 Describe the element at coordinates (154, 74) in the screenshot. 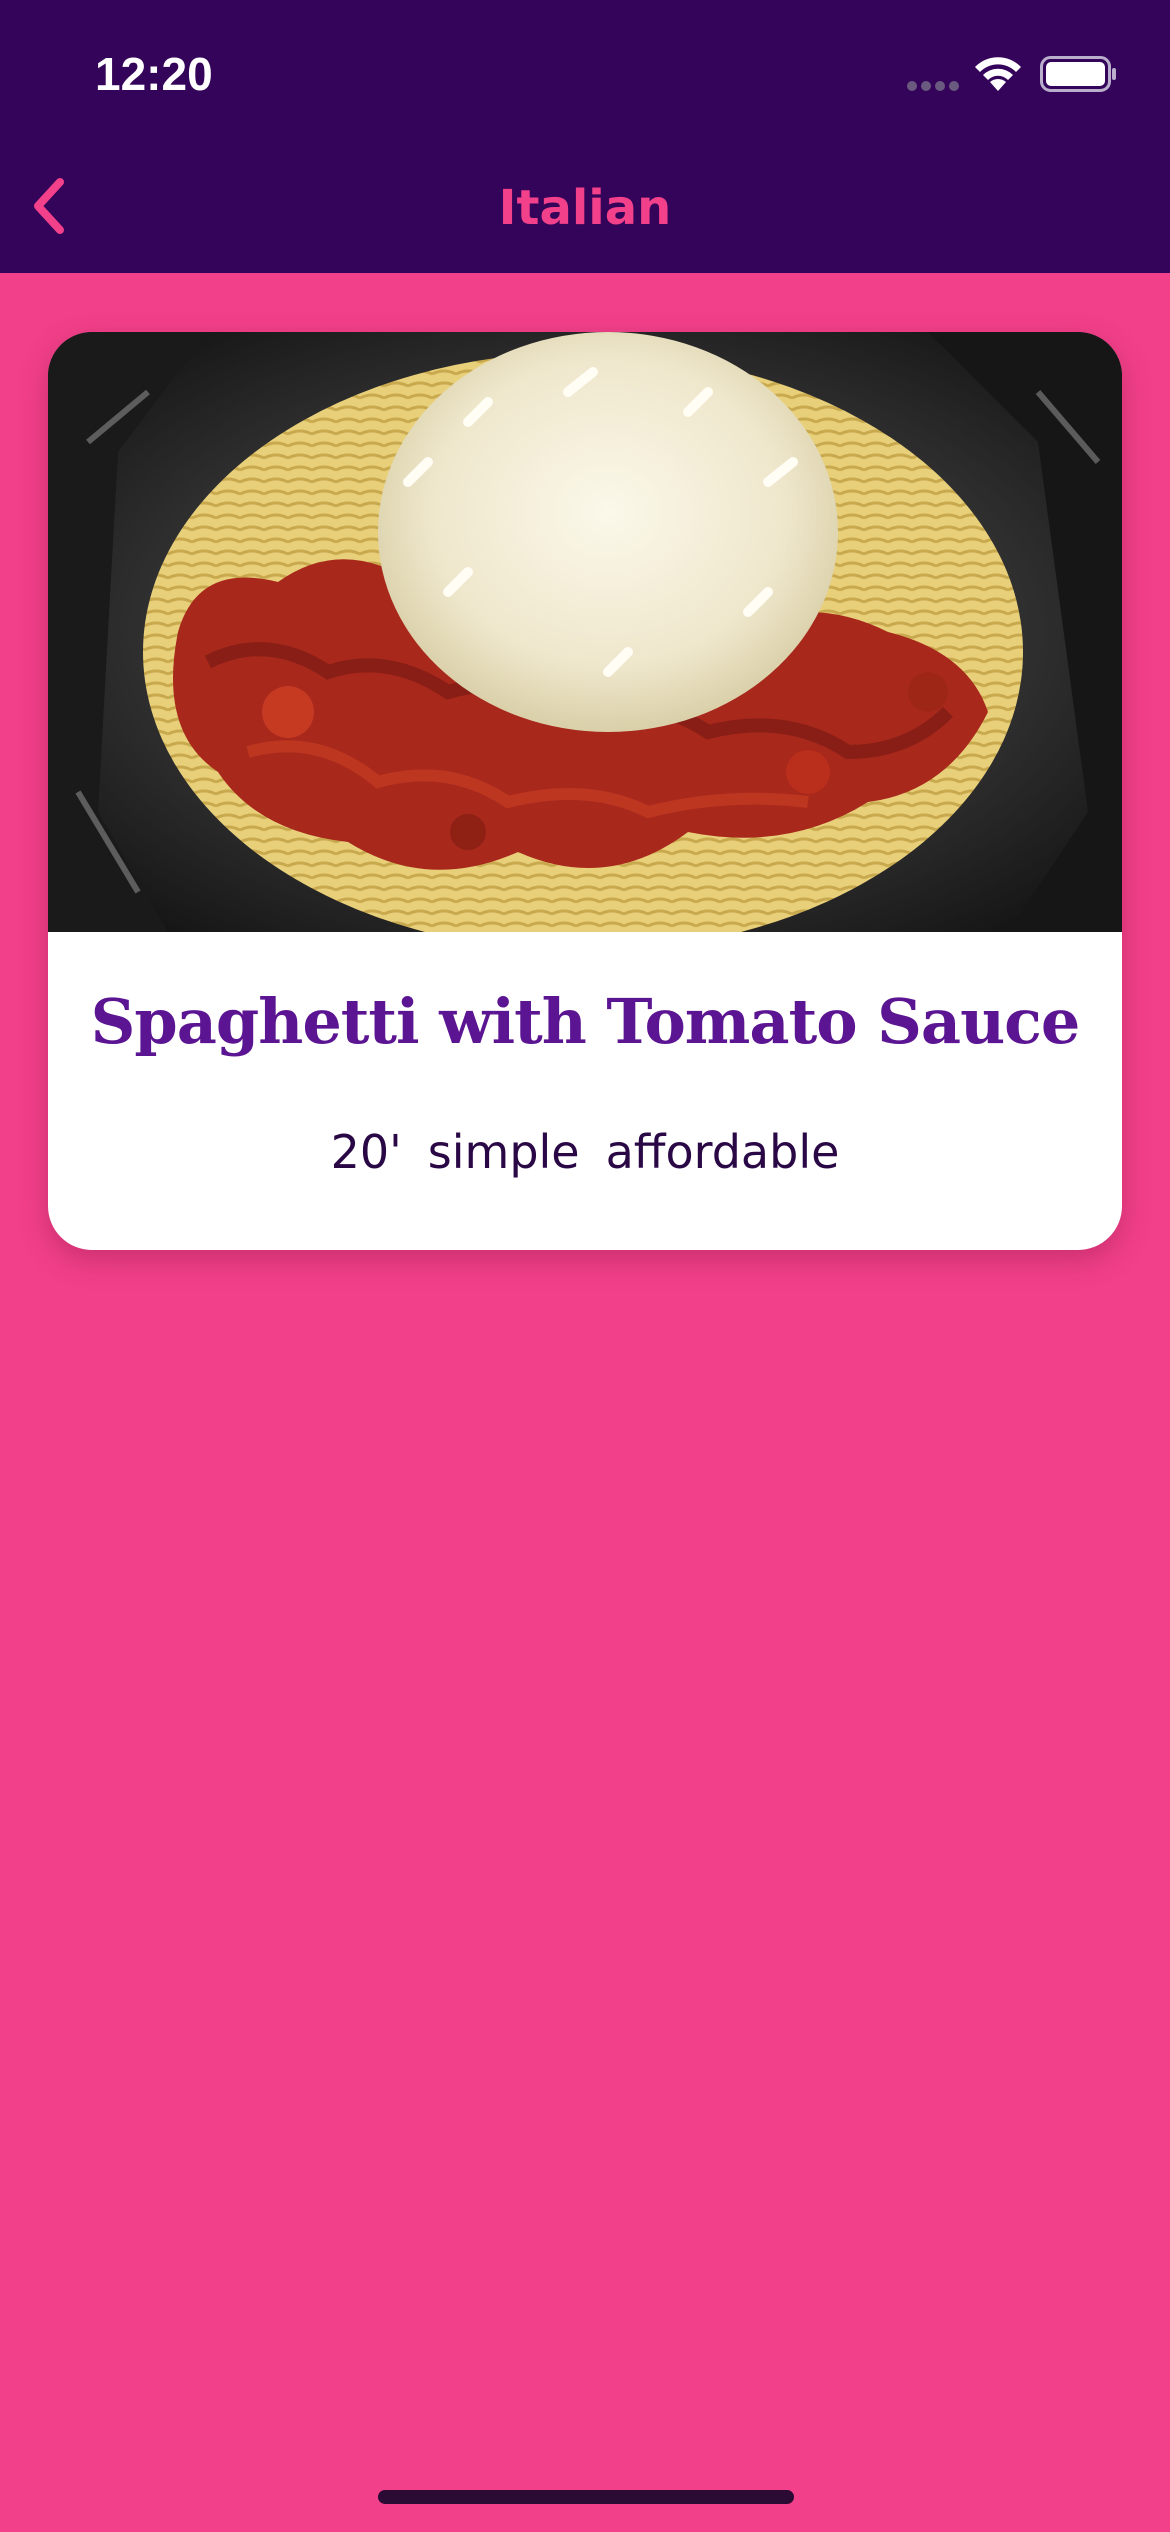

I see `status-time: 12:20` at that location.